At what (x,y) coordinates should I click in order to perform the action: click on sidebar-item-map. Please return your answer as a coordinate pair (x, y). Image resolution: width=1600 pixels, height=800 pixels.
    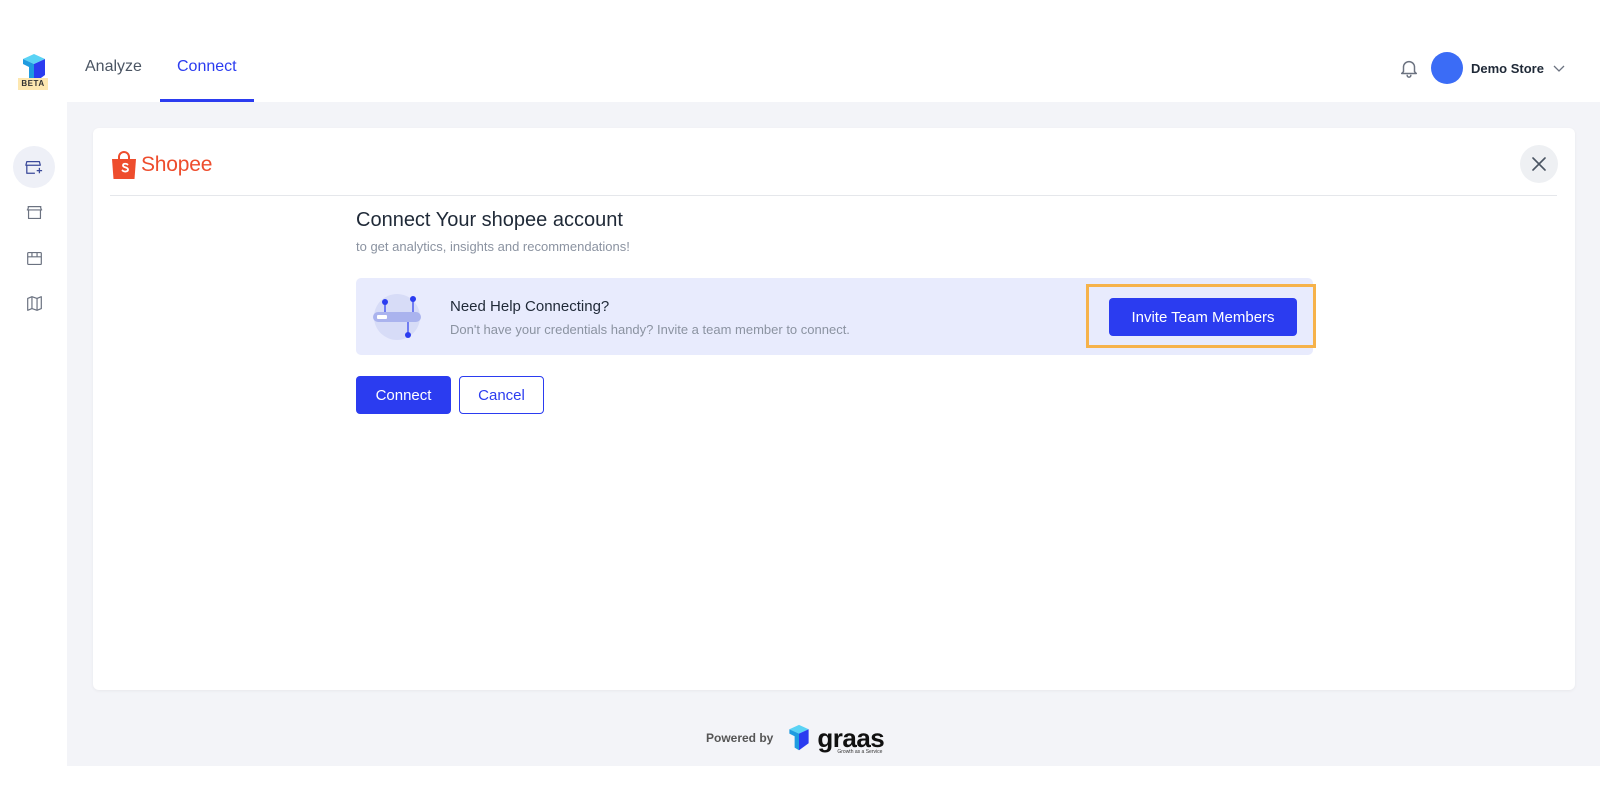
    Looking at the image, I should click on (34, 303).